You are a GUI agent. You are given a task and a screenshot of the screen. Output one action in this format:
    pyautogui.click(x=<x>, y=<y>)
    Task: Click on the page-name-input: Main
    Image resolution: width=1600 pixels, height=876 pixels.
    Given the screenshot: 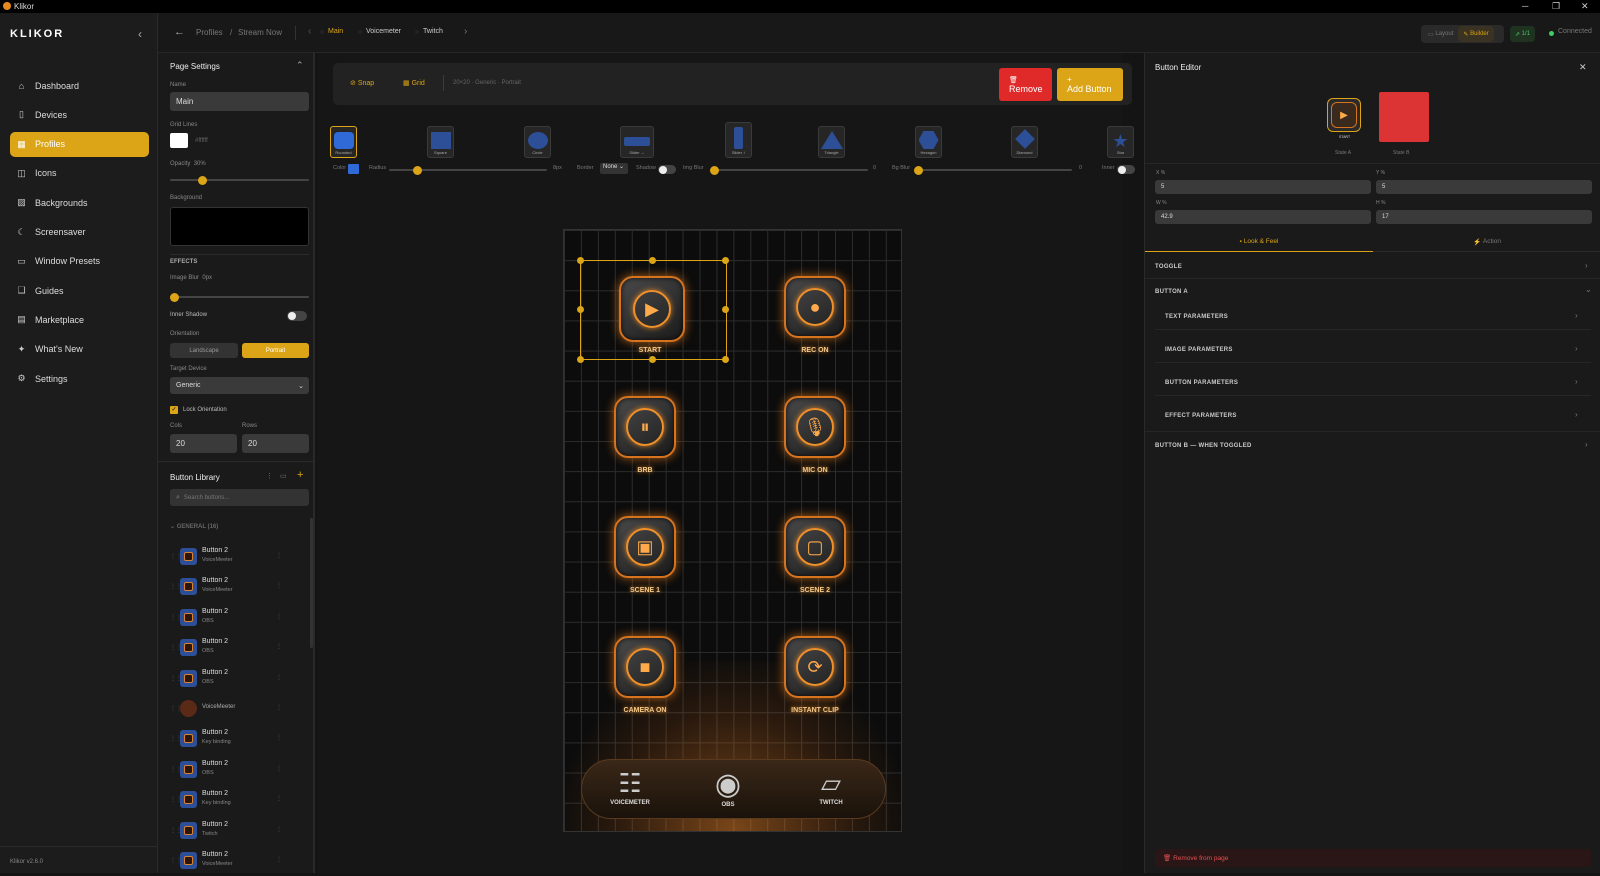 What is the action you would take?
    pyautogui.click(x=239, y=101)
    